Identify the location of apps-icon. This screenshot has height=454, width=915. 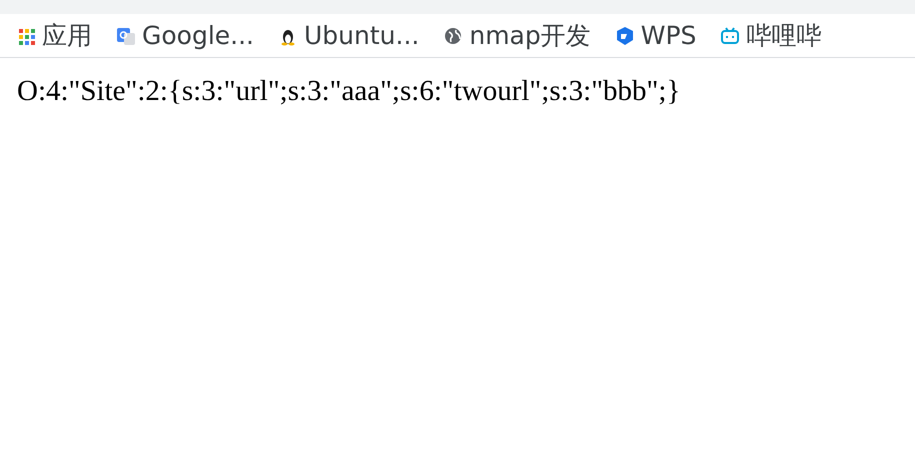
(26, 36).